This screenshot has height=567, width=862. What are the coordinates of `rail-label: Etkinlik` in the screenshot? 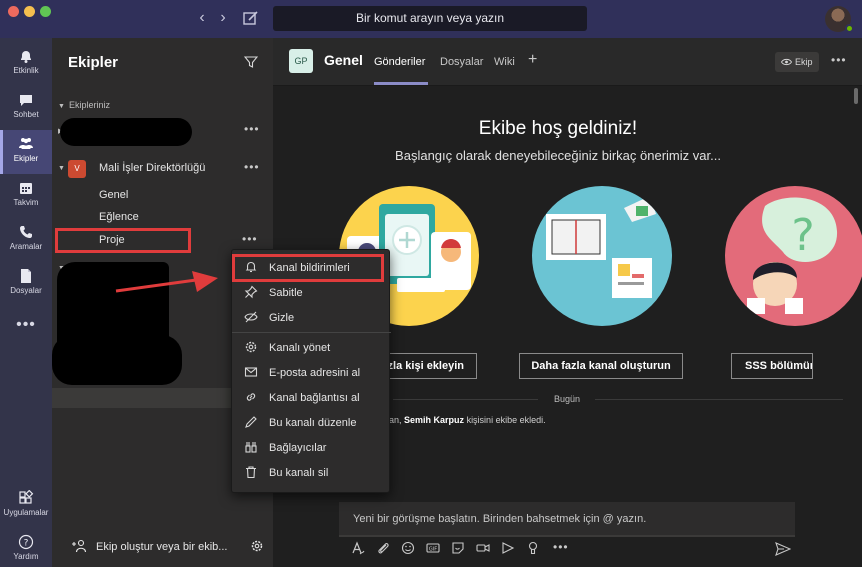 It's located at (26, 70).